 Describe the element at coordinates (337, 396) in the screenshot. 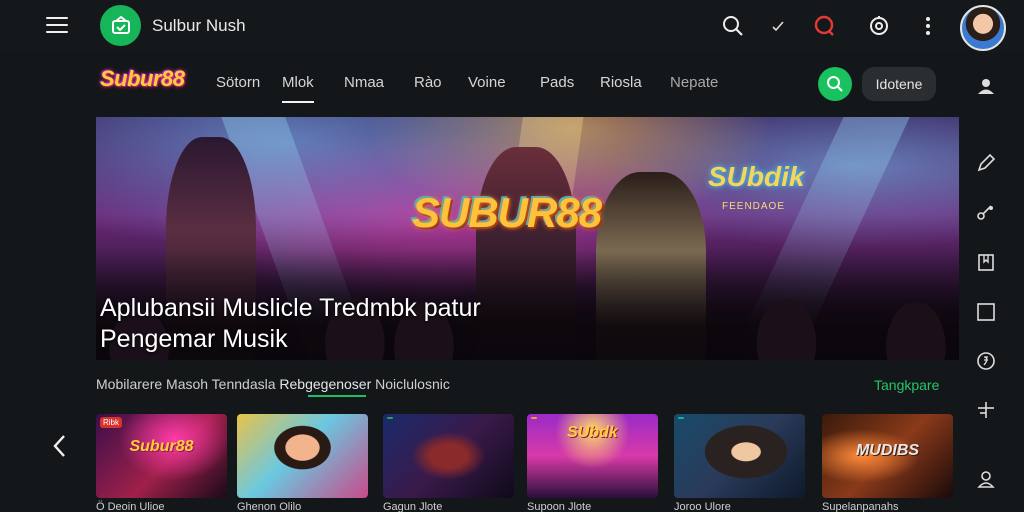

I see `trending-underline` at that location.